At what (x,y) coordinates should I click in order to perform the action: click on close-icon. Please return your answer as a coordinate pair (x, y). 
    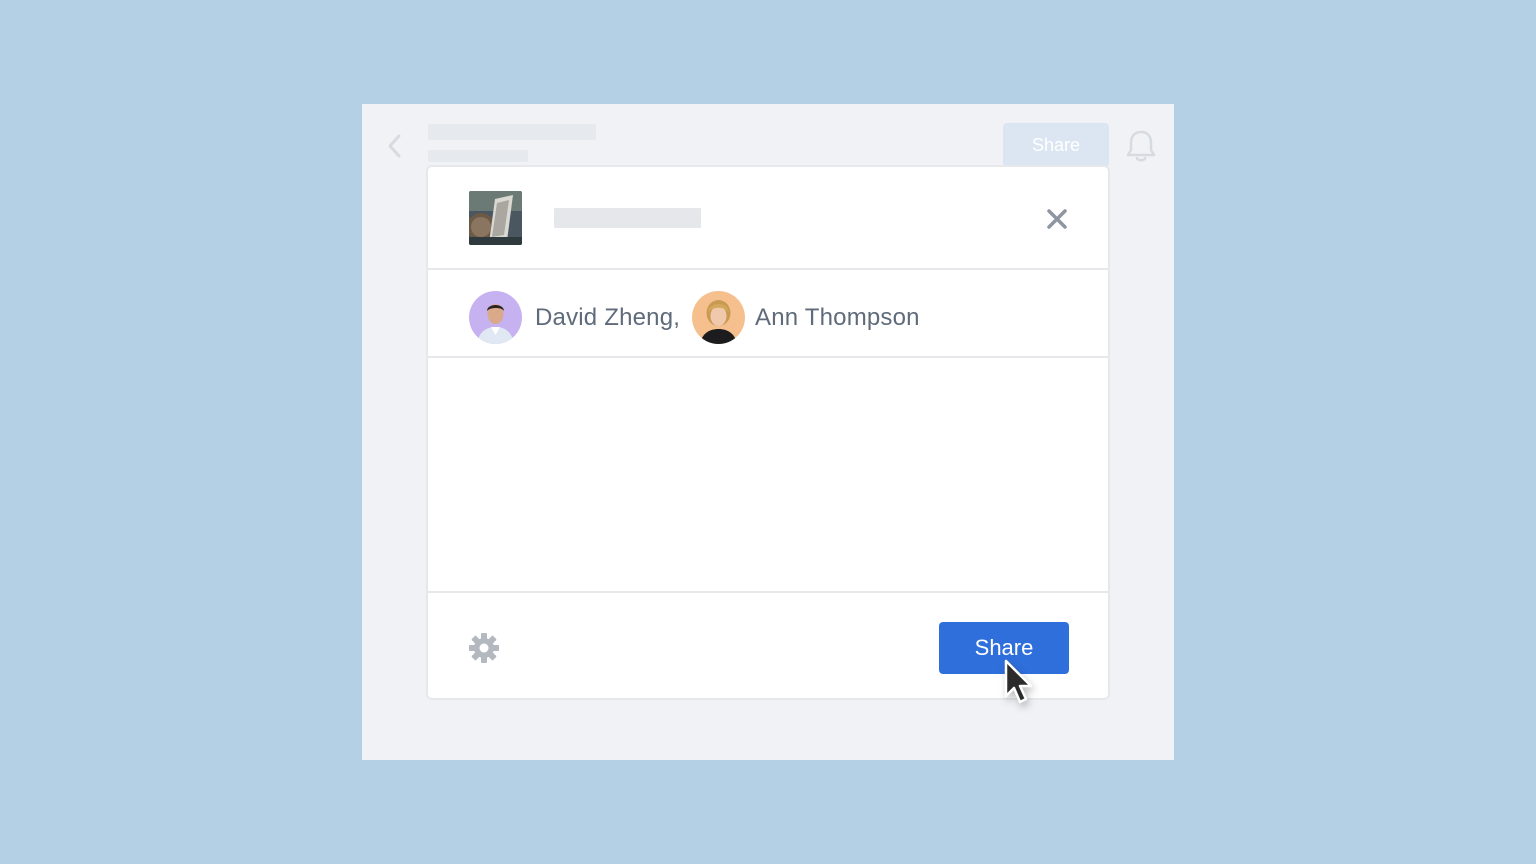
    Looking at the image, I should click on (1057, 219).